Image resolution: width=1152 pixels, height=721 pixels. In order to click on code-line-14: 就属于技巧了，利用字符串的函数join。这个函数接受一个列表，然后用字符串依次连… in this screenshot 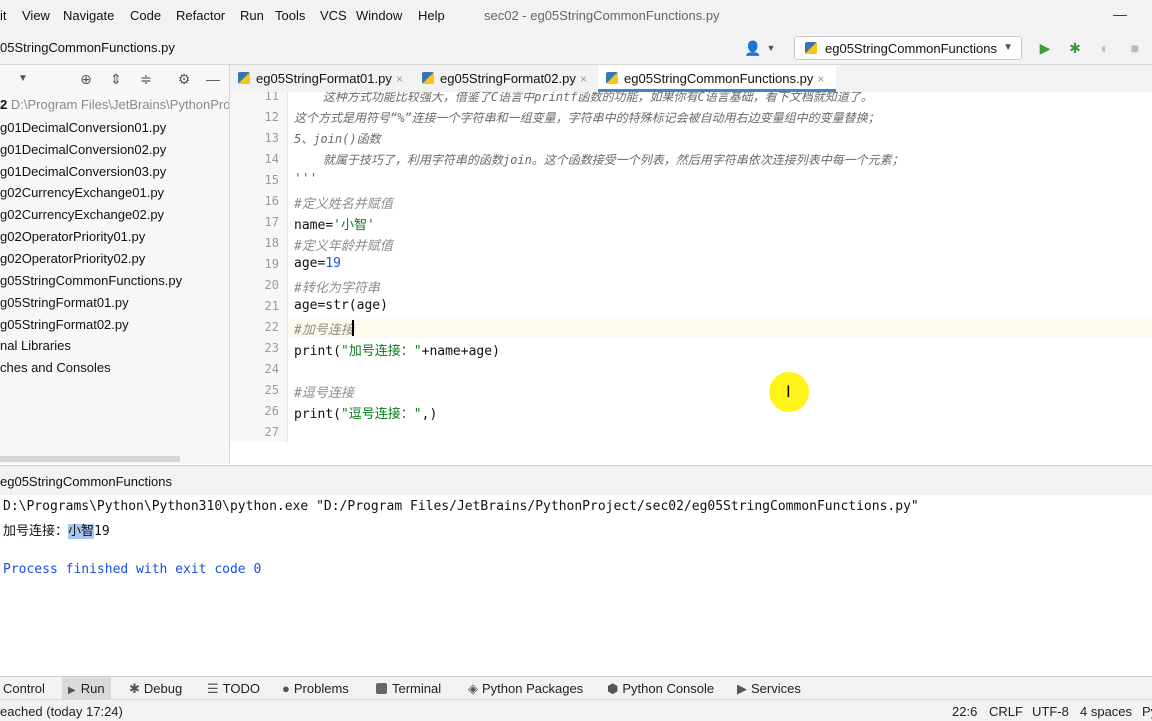, I will do `click(599, 160)`.